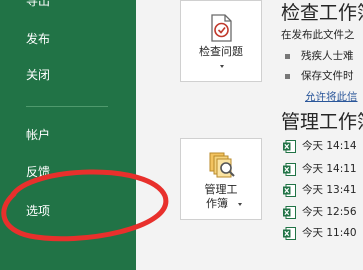  I want to click on highlight-circle, so click(85, 205).